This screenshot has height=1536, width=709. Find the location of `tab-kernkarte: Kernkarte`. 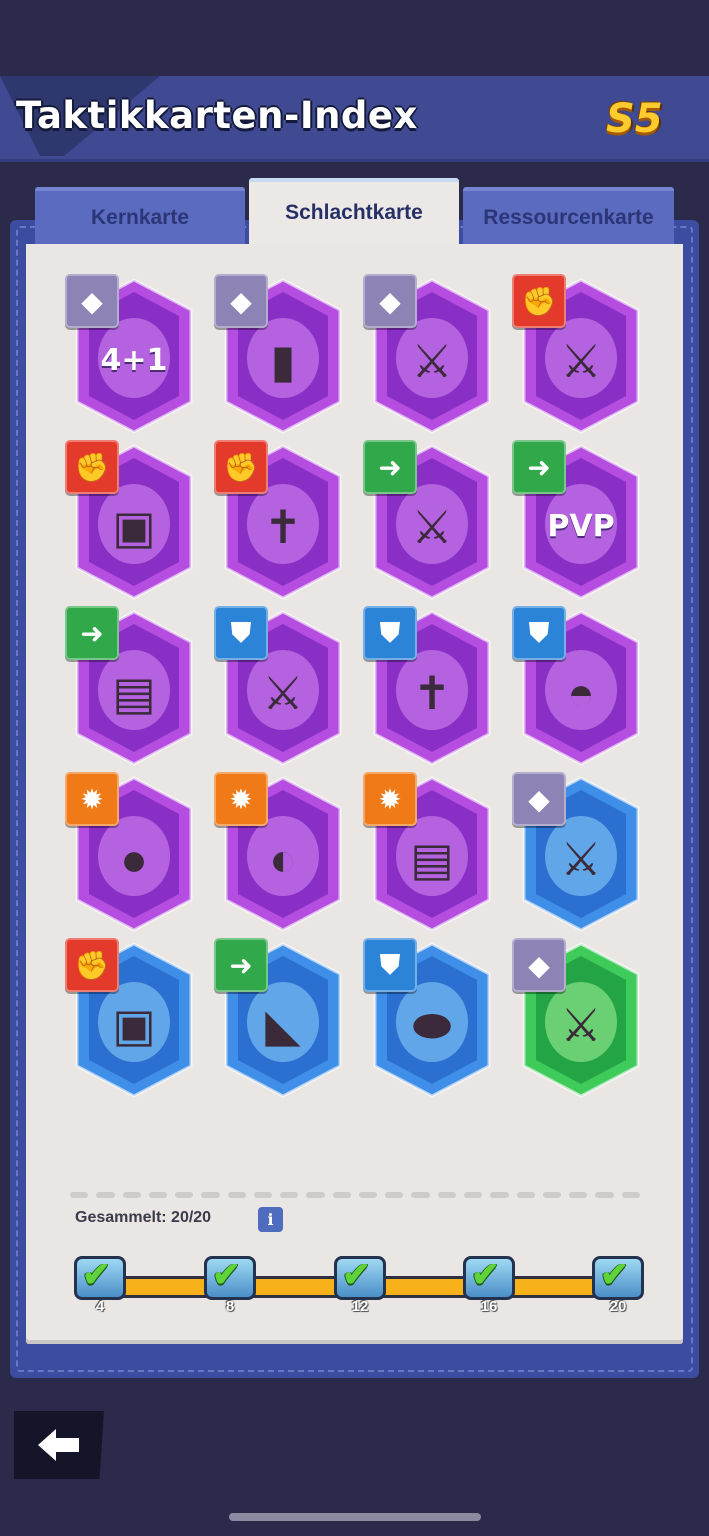

tab-kernkarte: Kernkarte is located at coordinates (140, 215).